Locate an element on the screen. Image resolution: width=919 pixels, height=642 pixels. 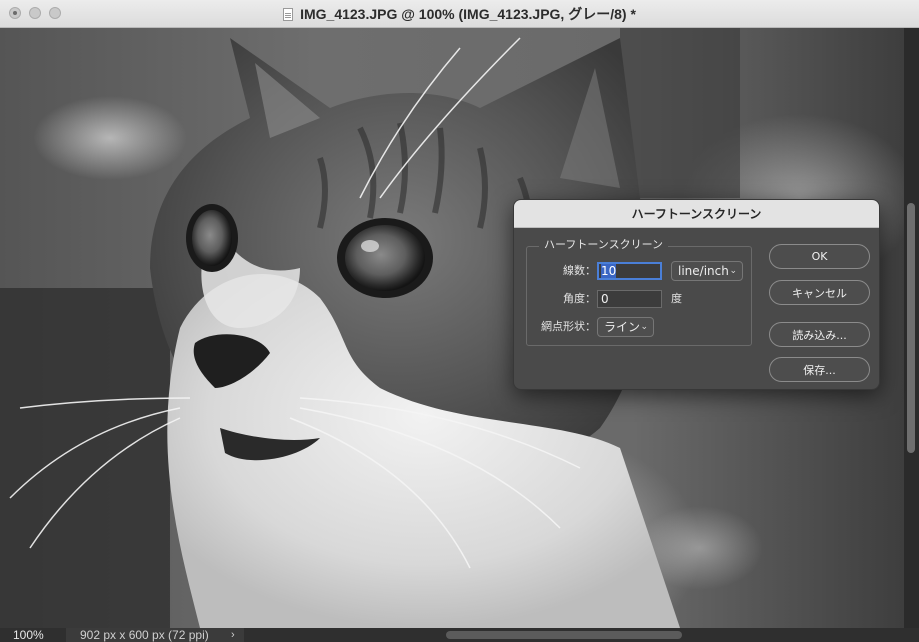
cancel-button: キャンセル is located at coordinates (819, 292).